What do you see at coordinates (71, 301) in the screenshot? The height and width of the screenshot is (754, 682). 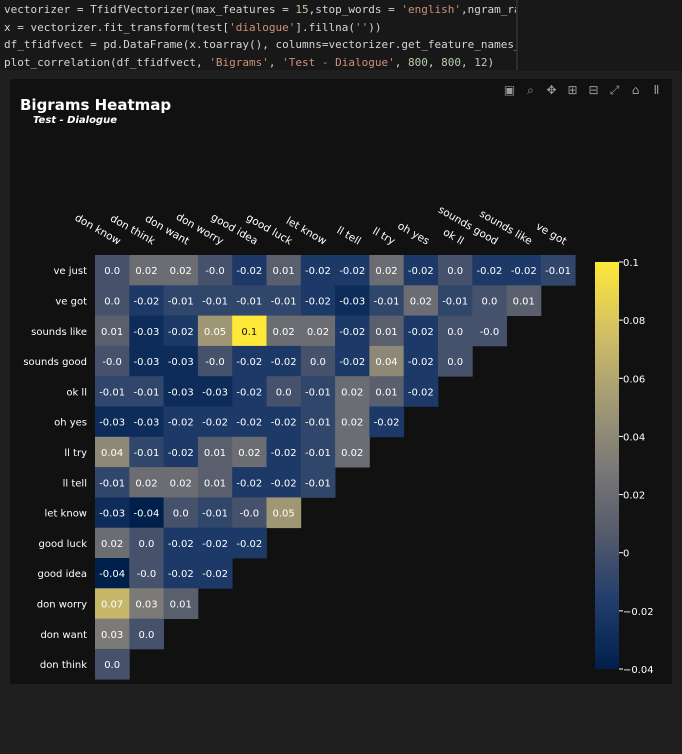 I see `y-tick-label: ve got` at bounding box center [71, 301].